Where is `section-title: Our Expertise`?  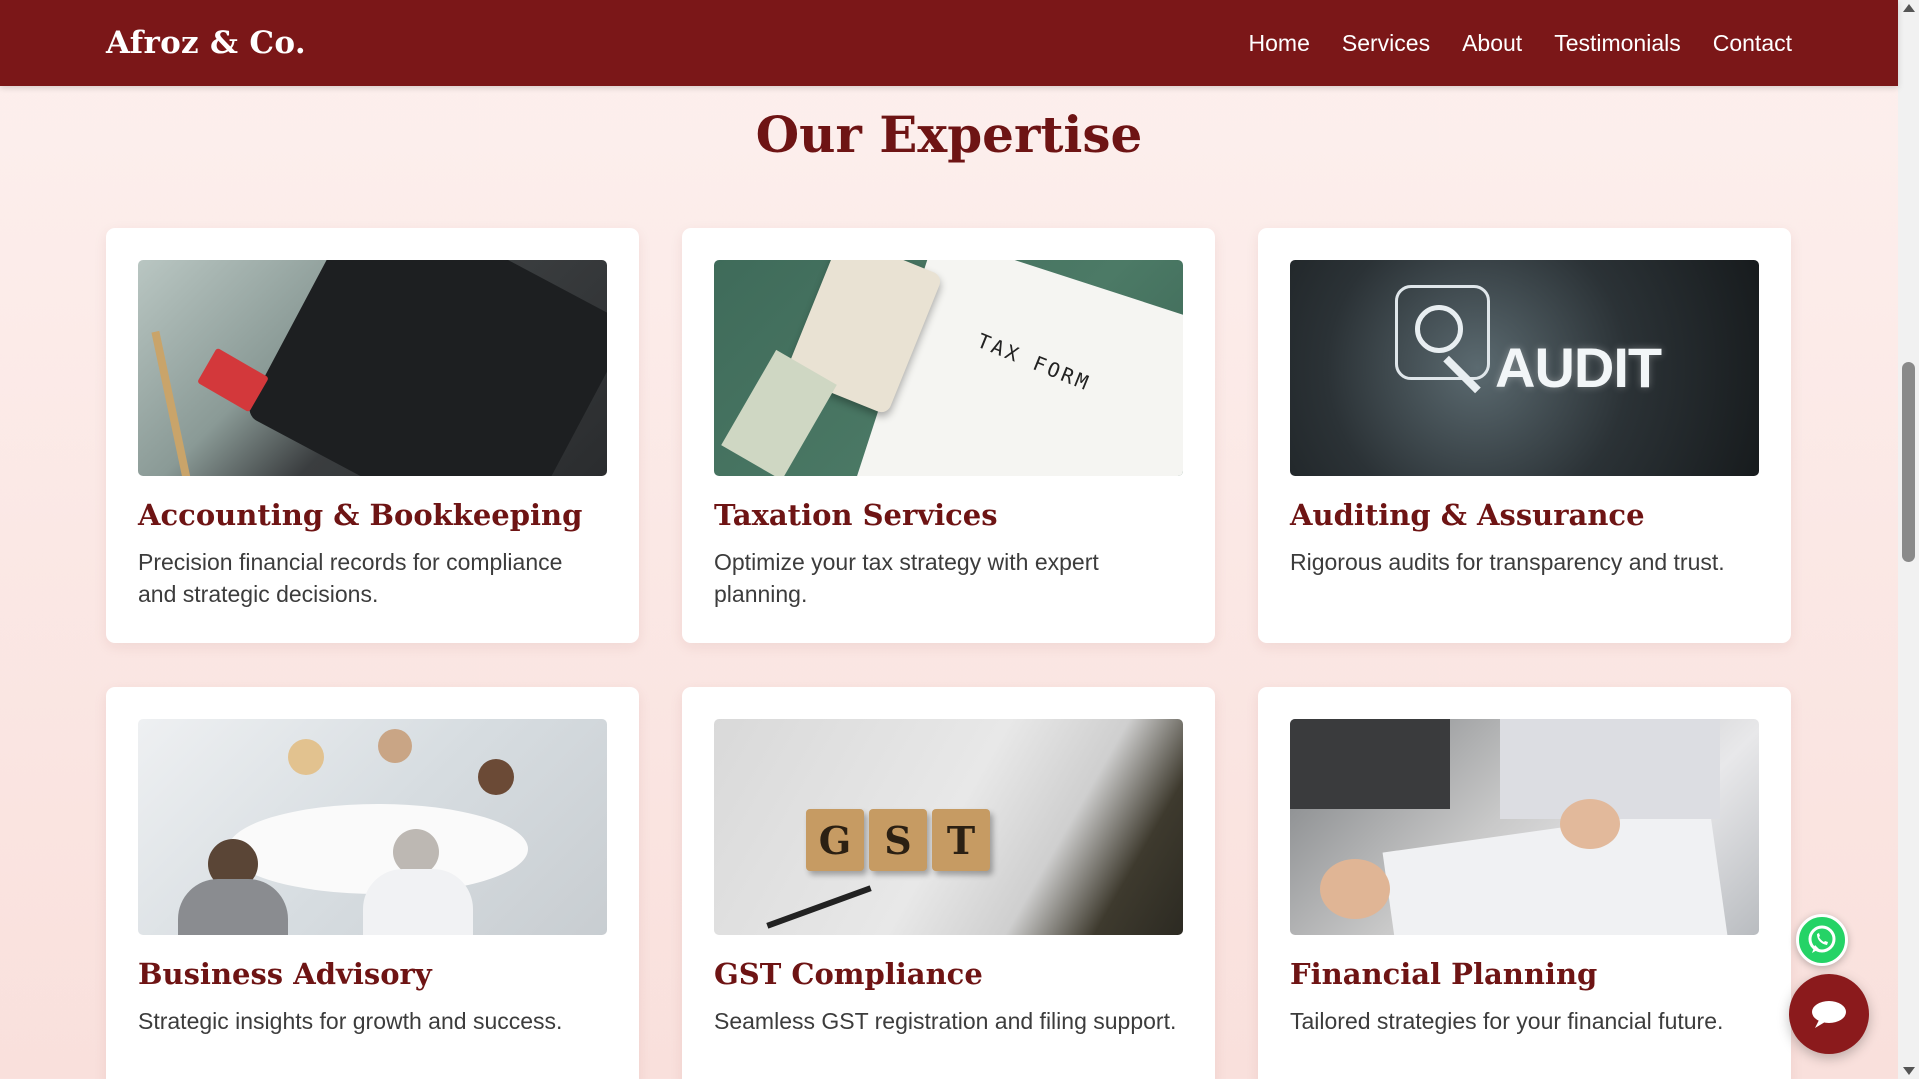 section-title: Our Expertise is located at coordinates (949, 134).